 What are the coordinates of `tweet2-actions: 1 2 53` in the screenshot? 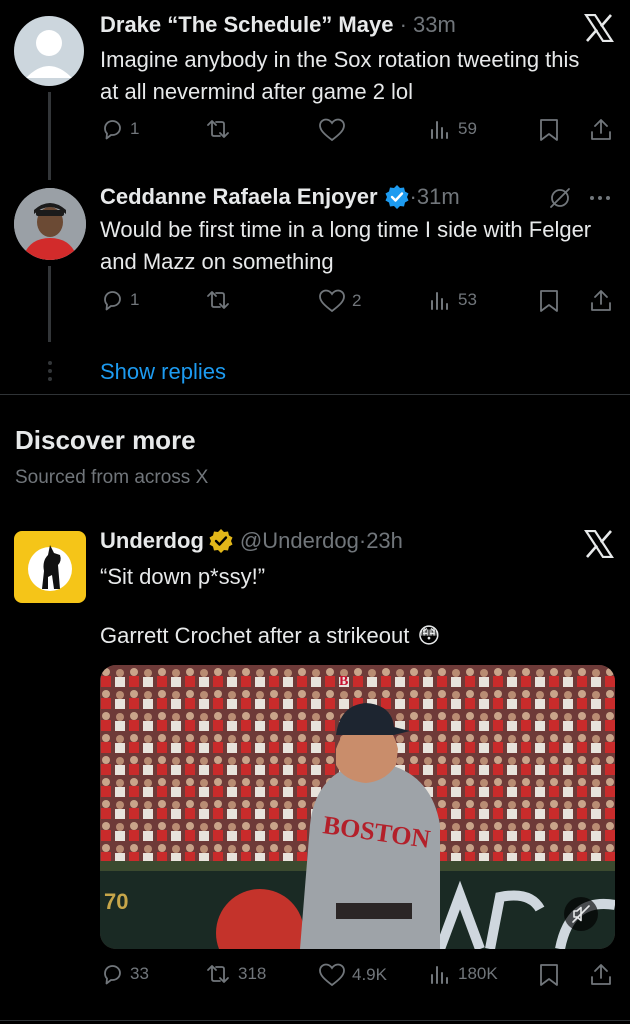 It's located at (357, 303).